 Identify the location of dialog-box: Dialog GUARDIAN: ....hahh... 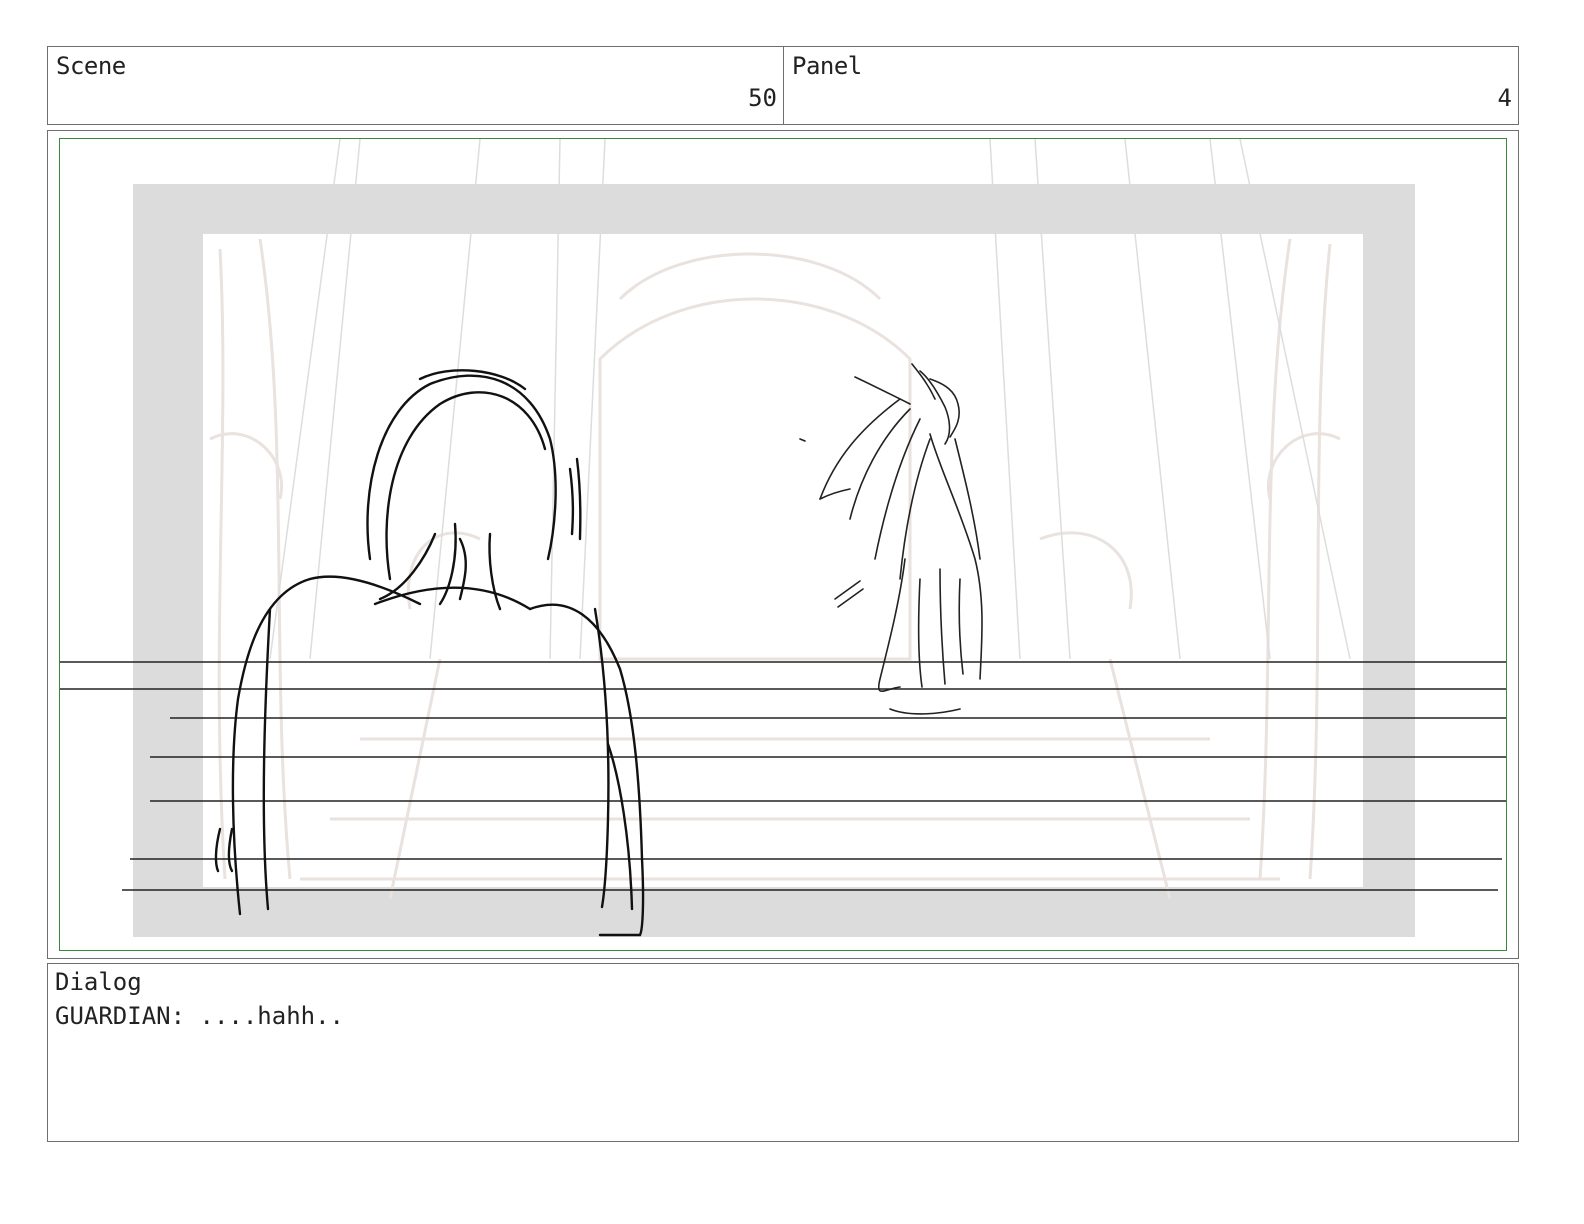
(783, 1052).